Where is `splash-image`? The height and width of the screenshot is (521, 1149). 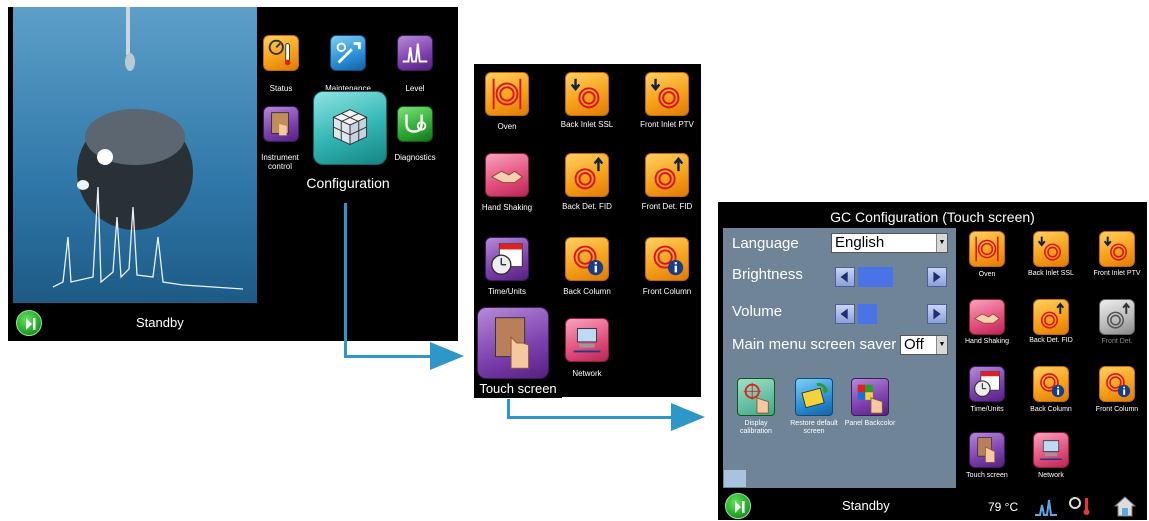 splash-image is located at coordinates (135, 155).